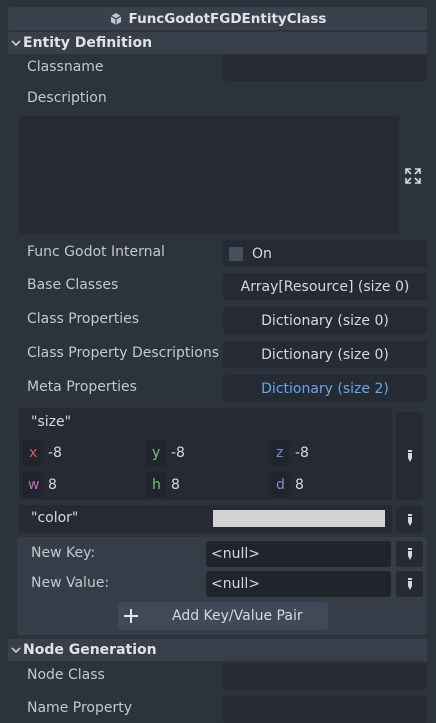 This screenshot has width=436, height=723. I want to click on name-property-field, so click(325, 709).